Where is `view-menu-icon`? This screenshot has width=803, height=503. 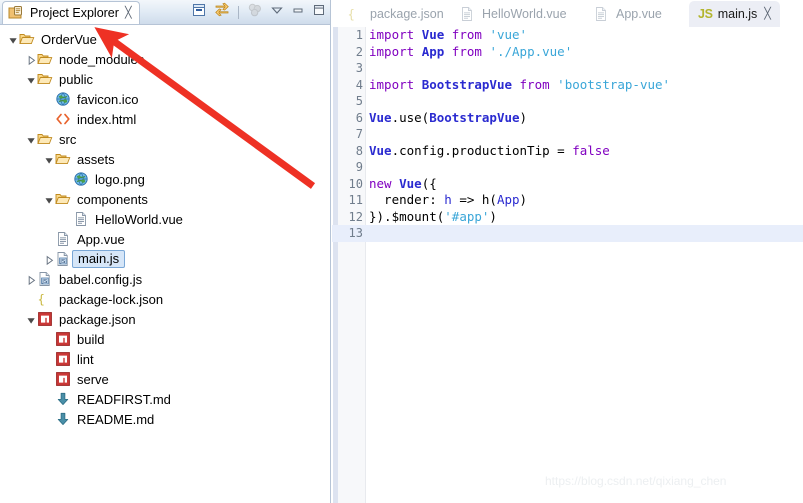
view-menu-icon is located at coordinates (255, 12).